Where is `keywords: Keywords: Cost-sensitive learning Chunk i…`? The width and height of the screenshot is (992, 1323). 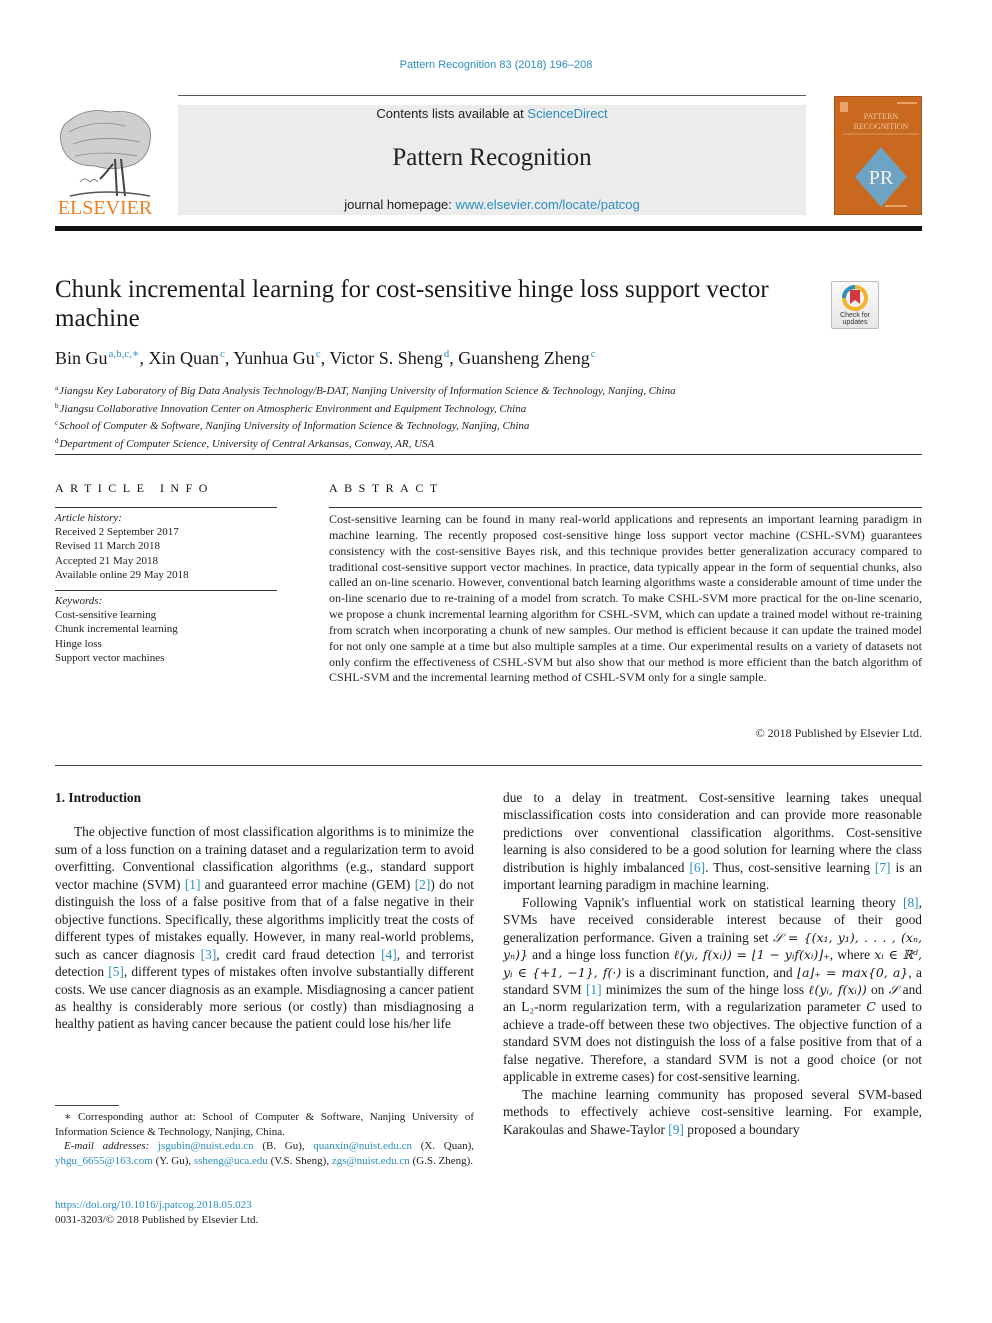 keywords: Keywords: Cost-sensitive learning Chunk i… is located at coordinates (116, 629).